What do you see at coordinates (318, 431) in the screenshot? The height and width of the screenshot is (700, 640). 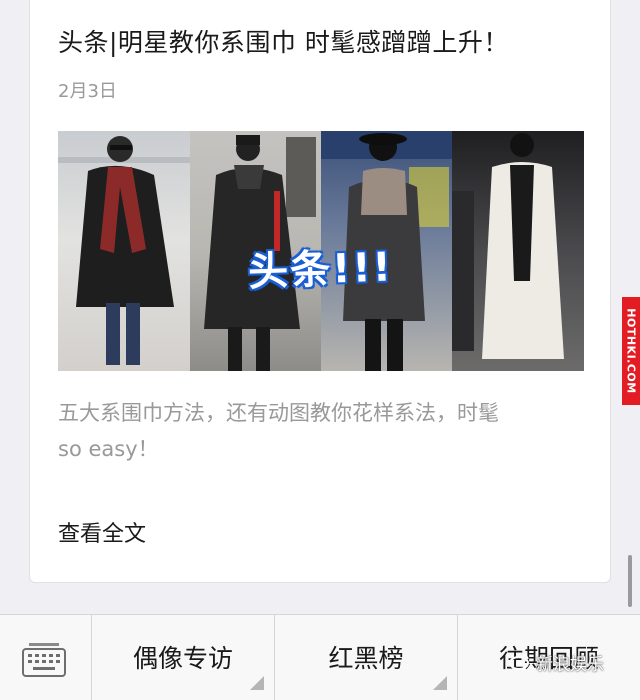 I see `article-summary: 五大系围巾方法，还有动图教你花样系法，时髦 so easy！` at bounding box center [318, 431].